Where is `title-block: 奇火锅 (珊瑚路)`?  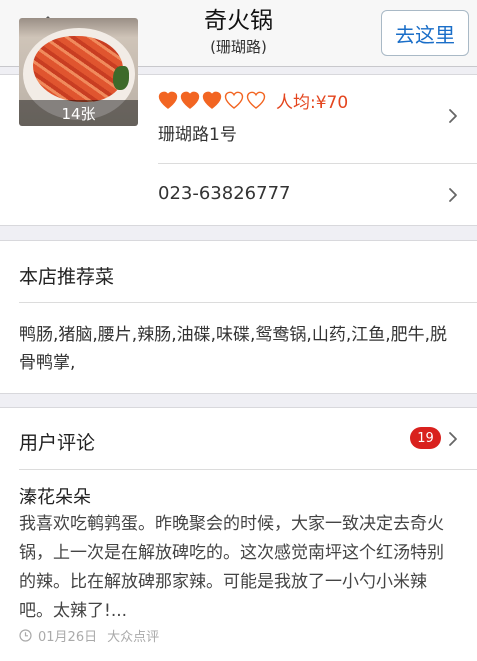 title-block: 奇火锅 (珊瑚路) is located at coordinates (238, 31).